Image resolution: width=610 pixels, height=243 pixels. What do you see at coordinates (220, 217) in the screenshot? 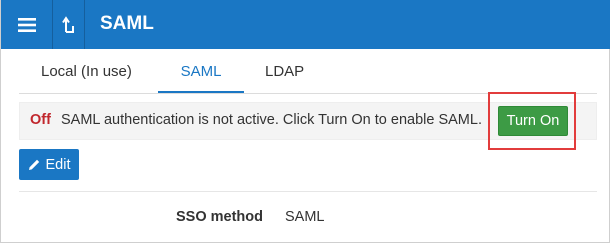
I see `sso-method-label: SSO method` at bounding box center [220, 217].